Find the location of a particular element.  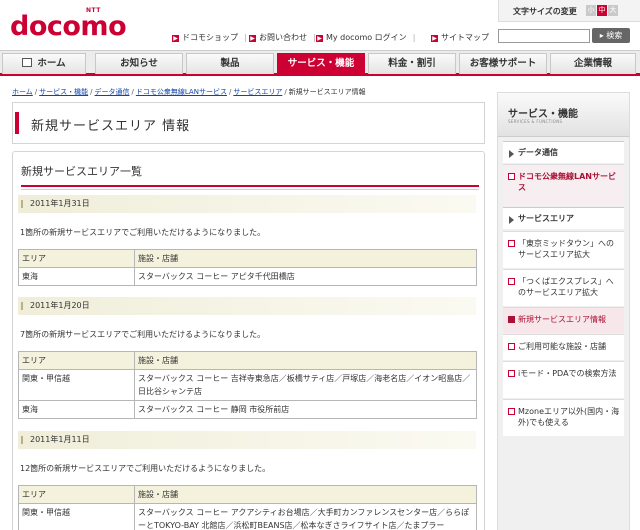

sidebar-item-facilities: ご利用可能な施設・店舗 is located at coordinates (563, 347).